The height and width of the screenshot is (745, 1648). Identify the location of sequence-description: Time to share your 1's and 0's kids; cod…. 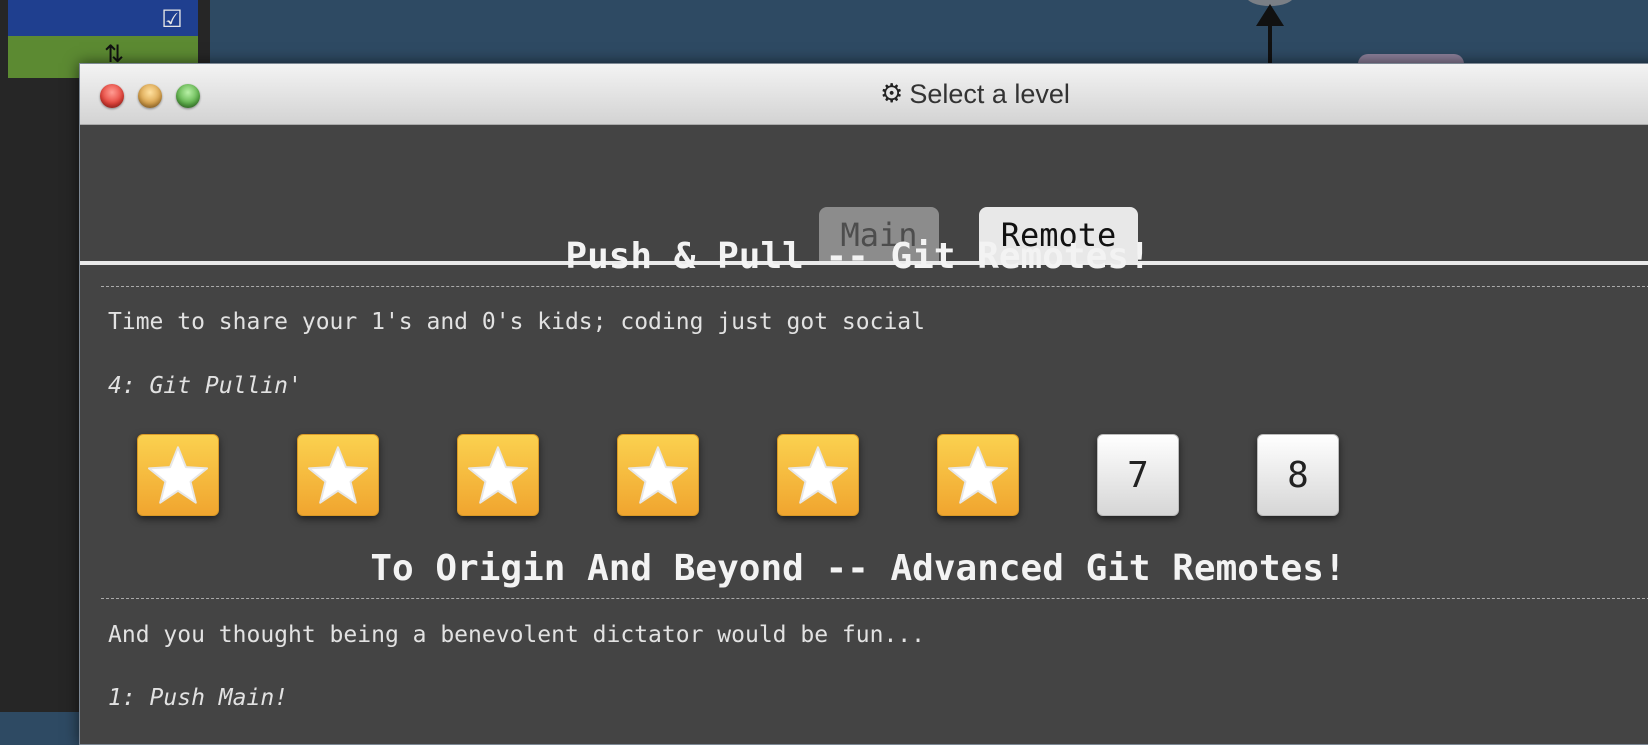
(516, 322).